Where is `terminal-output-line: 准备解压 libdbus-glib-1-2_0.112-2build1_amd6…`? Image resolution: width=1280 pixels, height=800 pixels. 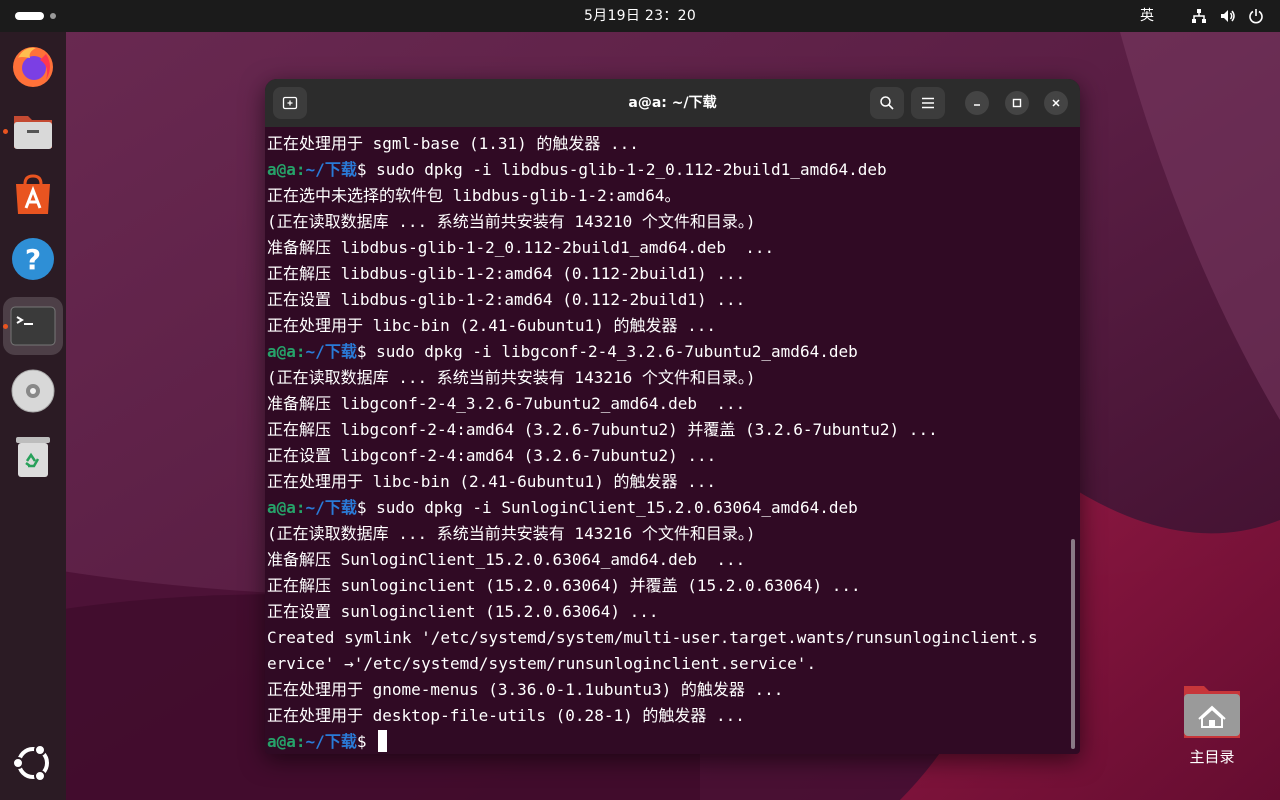 terminal-output-line: 准备解压 libdbus-glib-1-2_0.112-2build1_amd6… is located at coordinates (521, 247).